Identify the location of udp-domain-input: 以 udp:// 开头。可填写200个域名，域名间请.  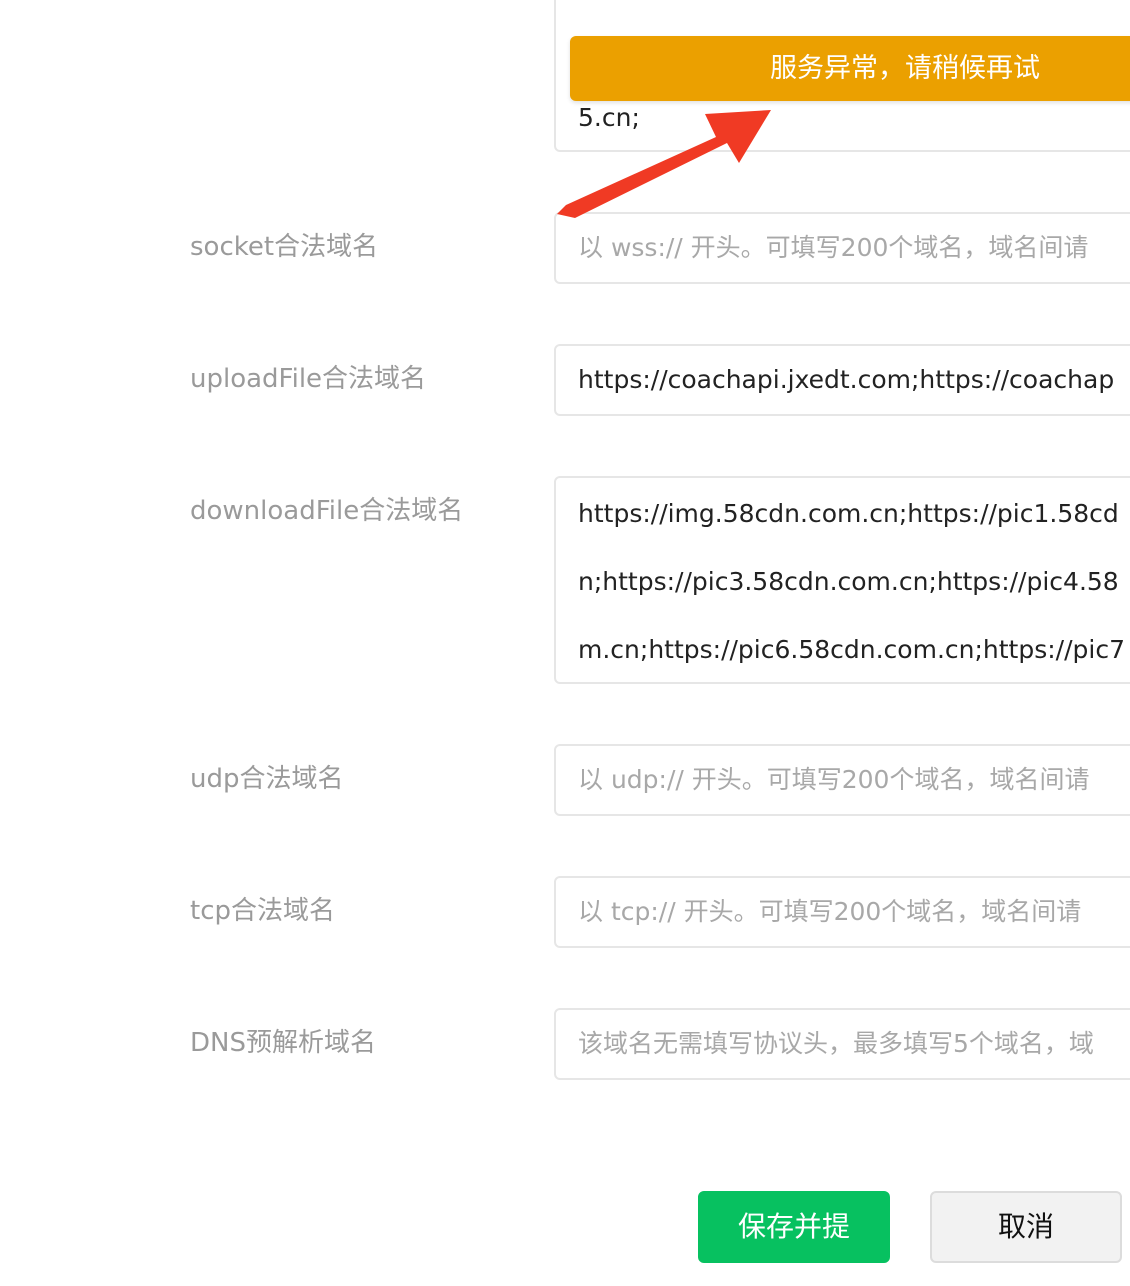
(842, 780).